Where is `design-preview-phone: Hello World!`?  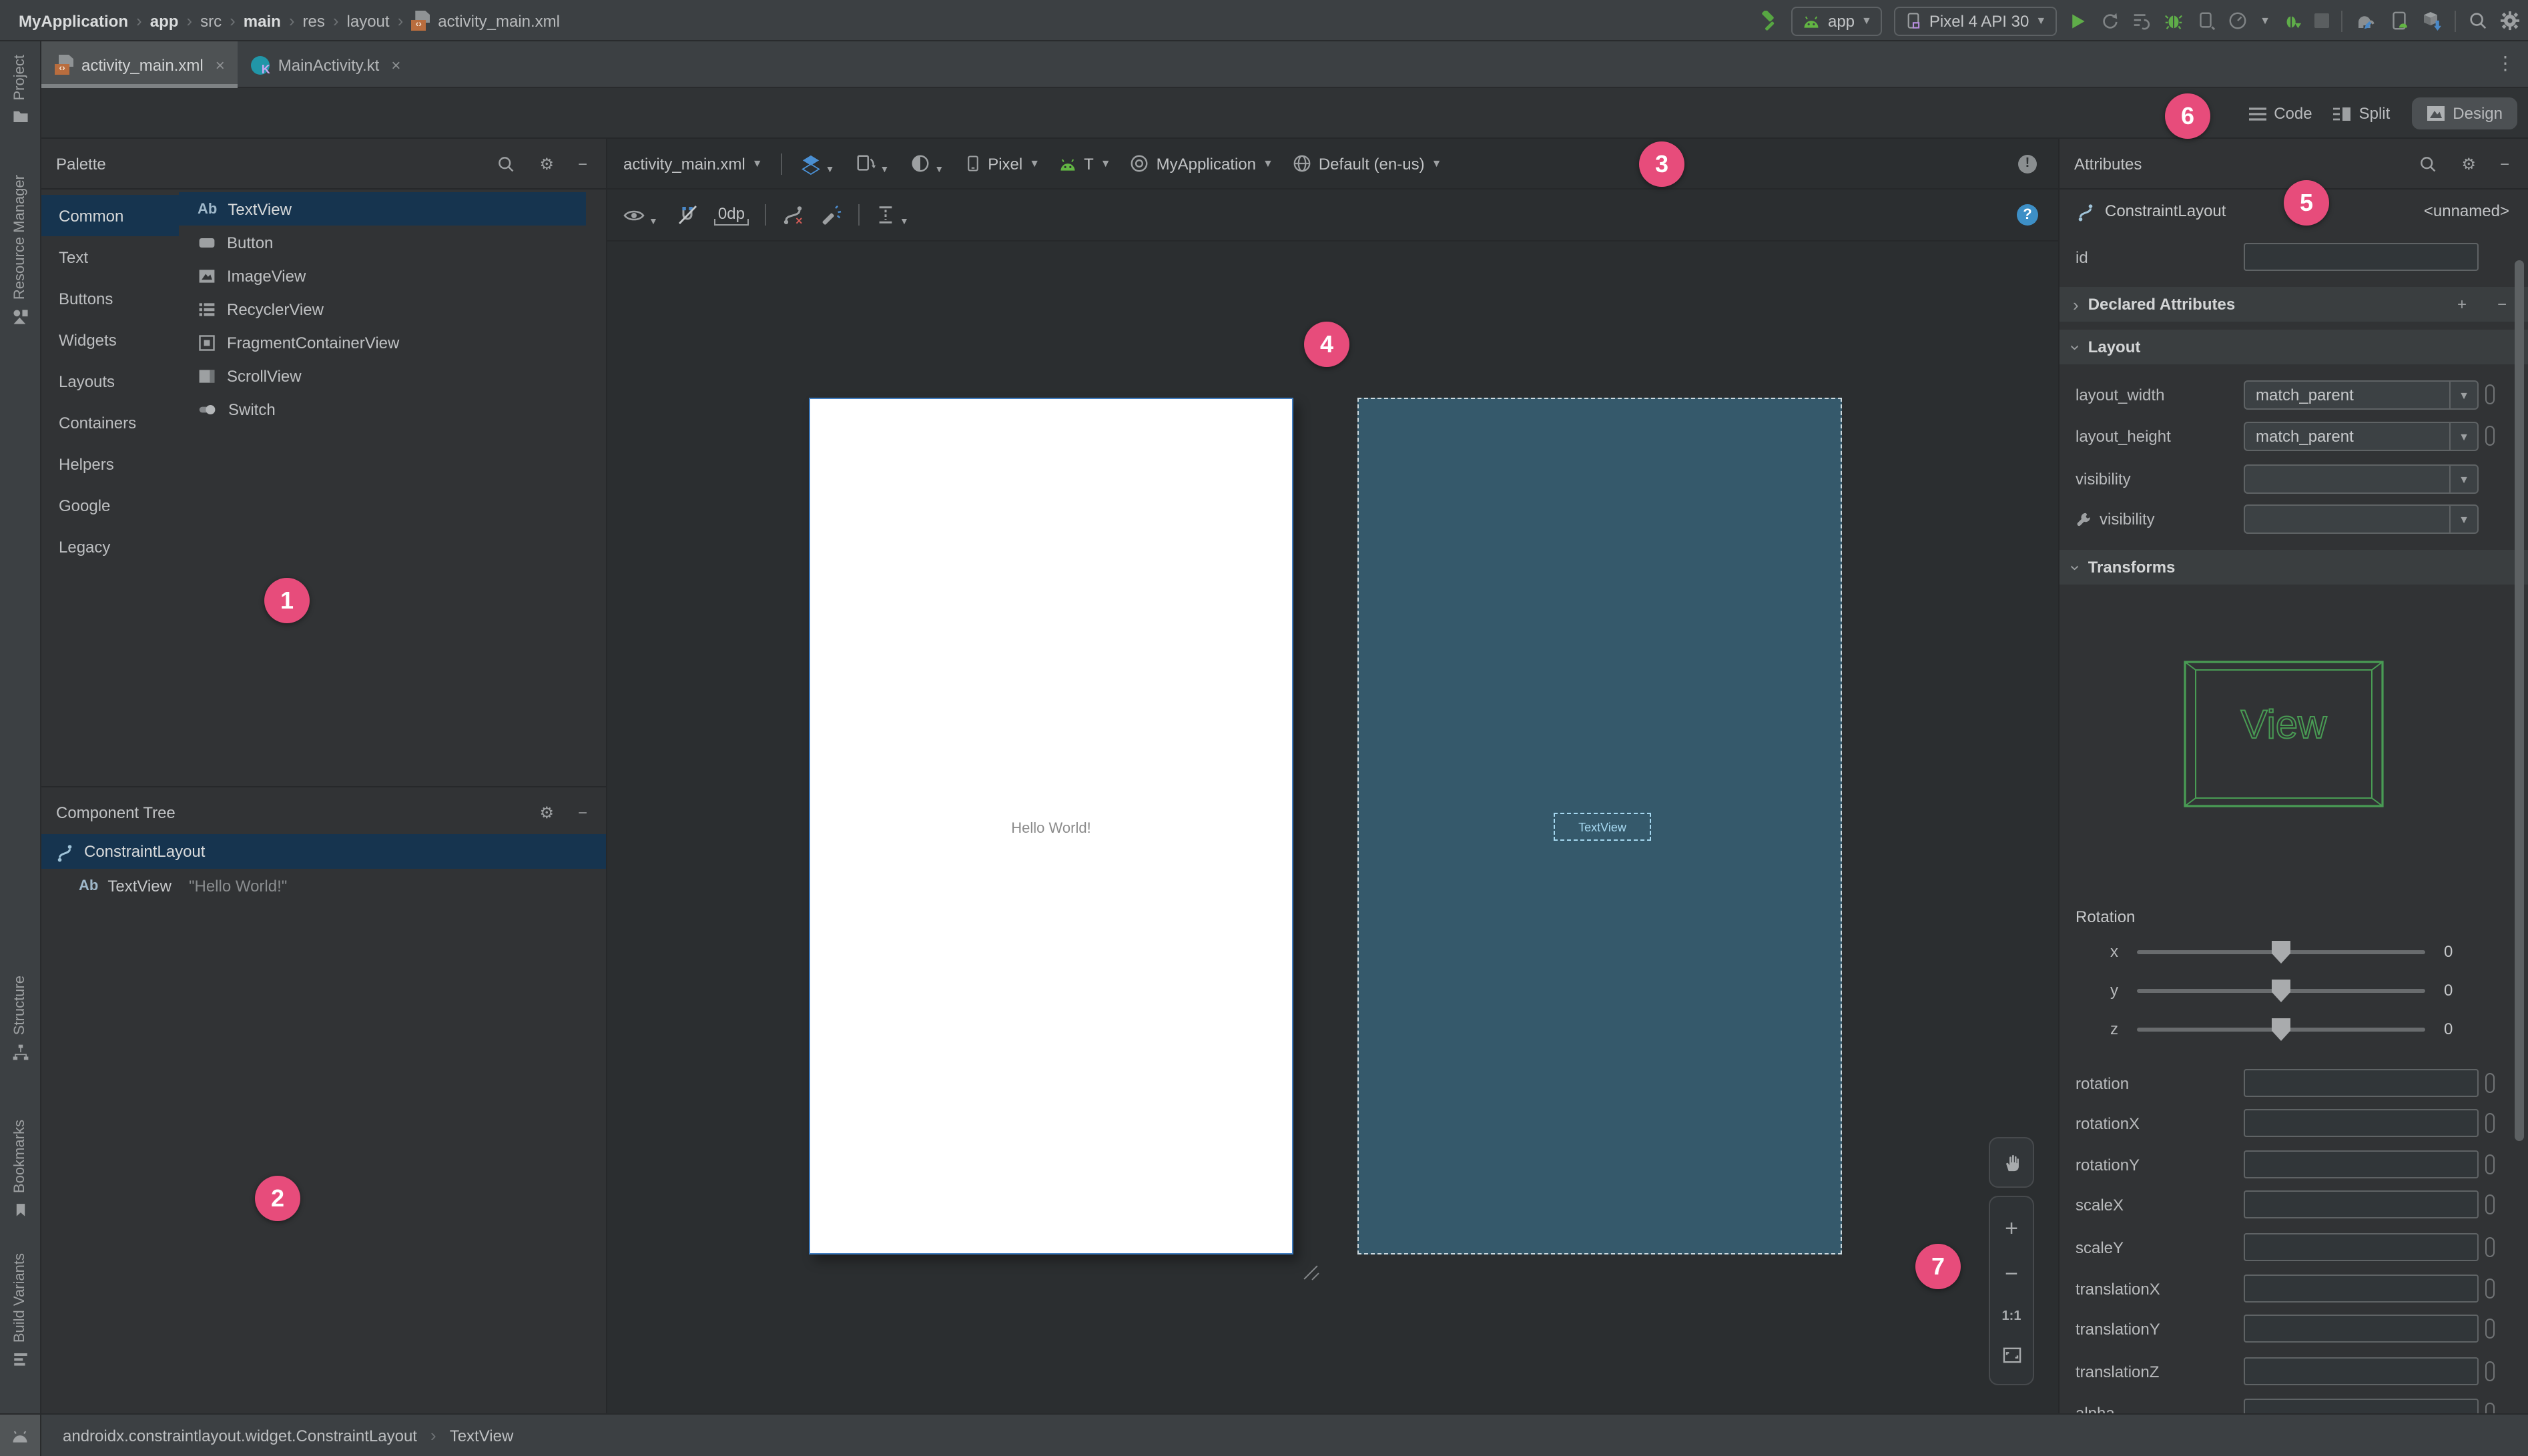 design-preview-phone: Hello World! is located at coordinates (1051, 826).